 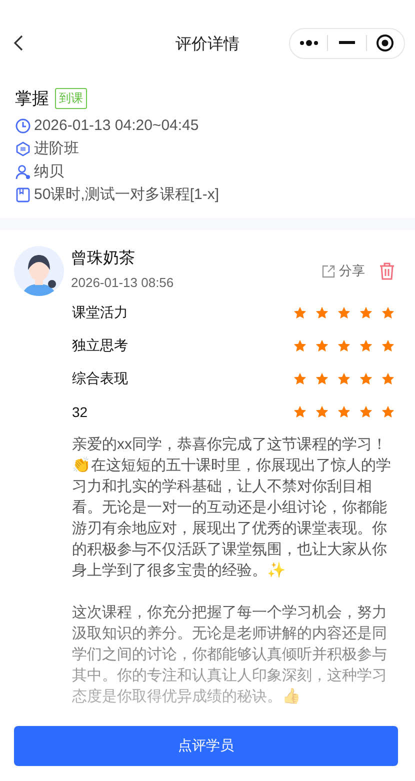 I want to click on clock-icon, so click(x=23, y=126).